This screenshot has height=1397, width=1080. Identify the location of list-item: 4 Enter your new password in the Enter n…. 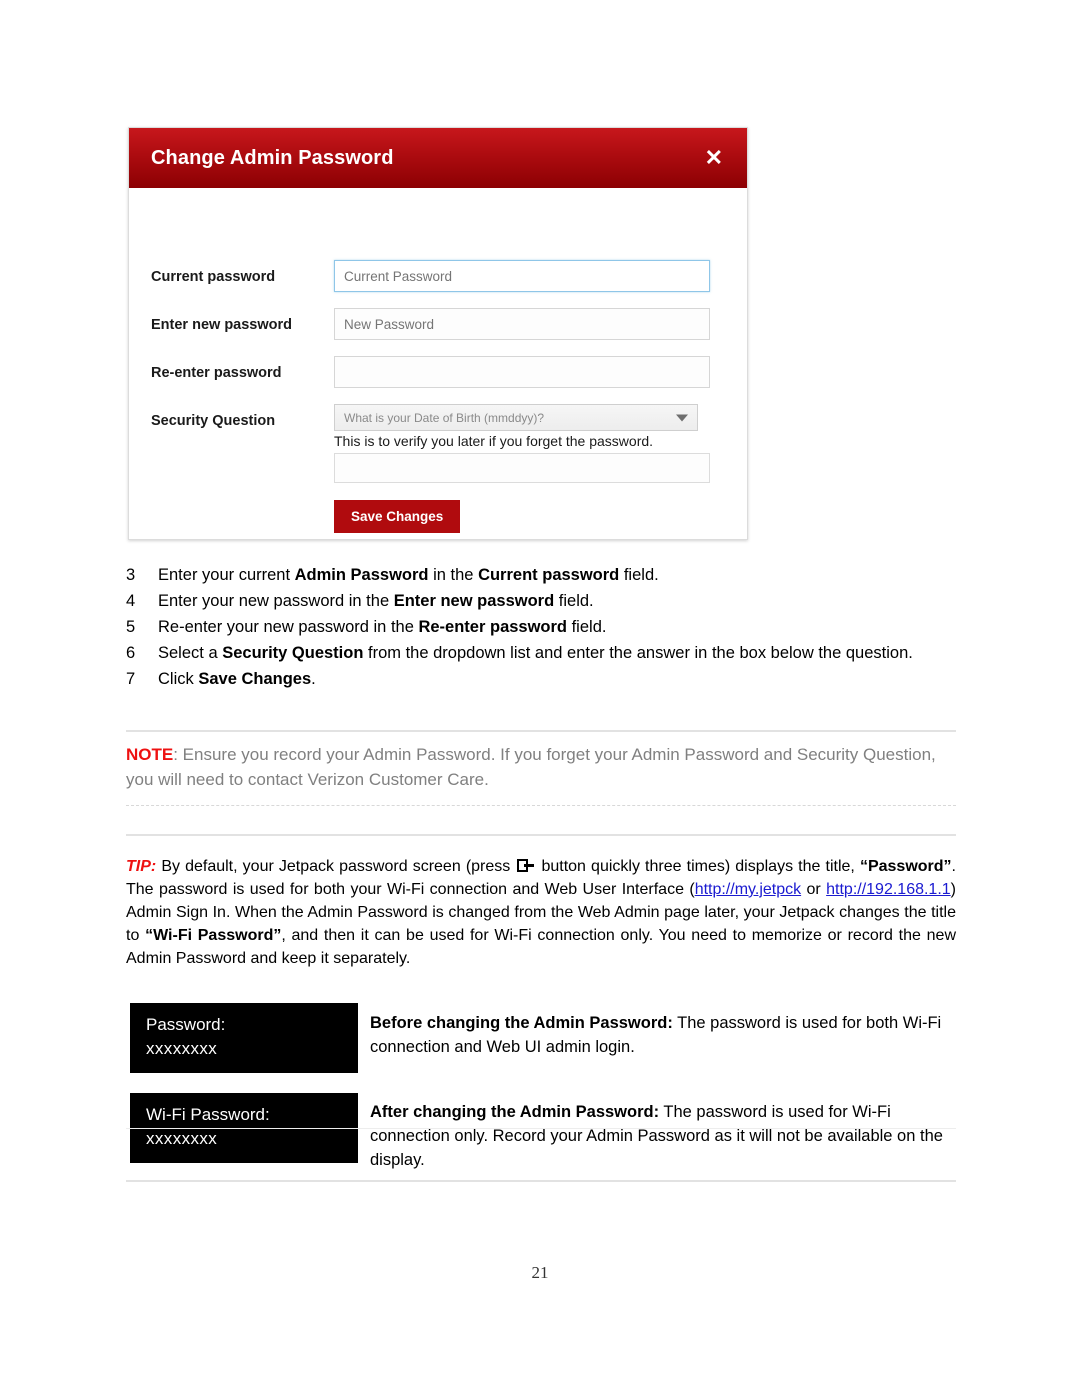
(541, 601).